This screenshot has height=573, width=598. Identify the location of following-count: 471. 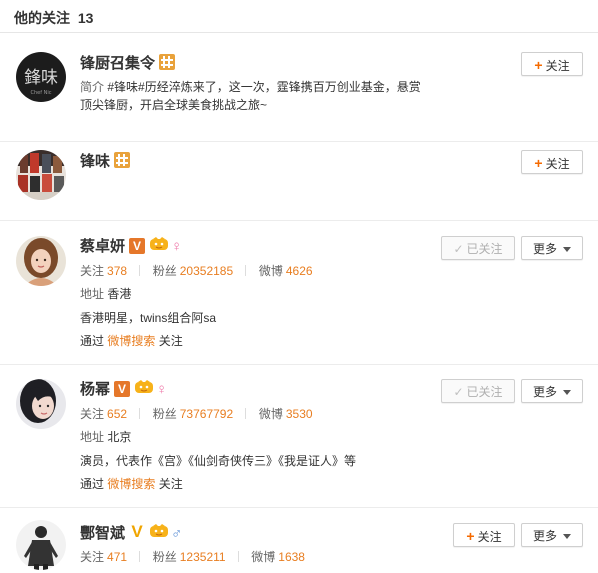
(117, 557).